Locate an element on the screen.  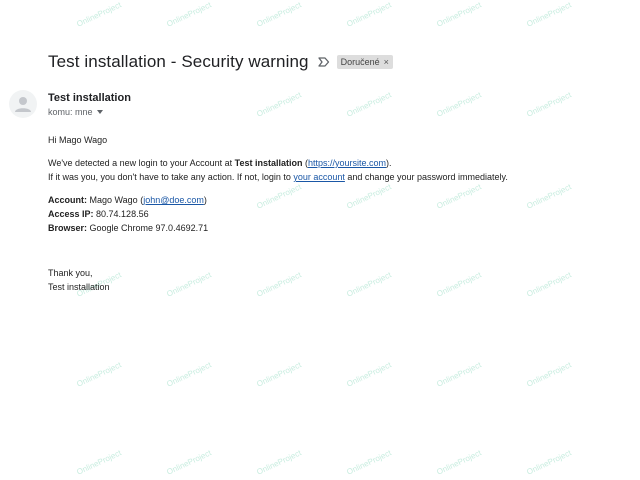
person-avatar-icon is located at coordinates (23, 104).